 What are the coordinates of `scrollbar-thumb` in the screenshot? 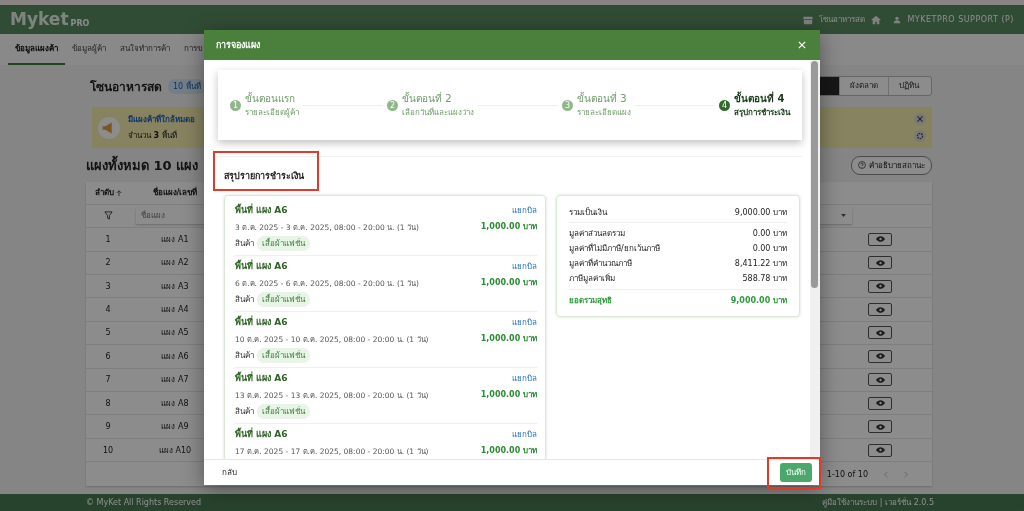 It's located at (814, 174).